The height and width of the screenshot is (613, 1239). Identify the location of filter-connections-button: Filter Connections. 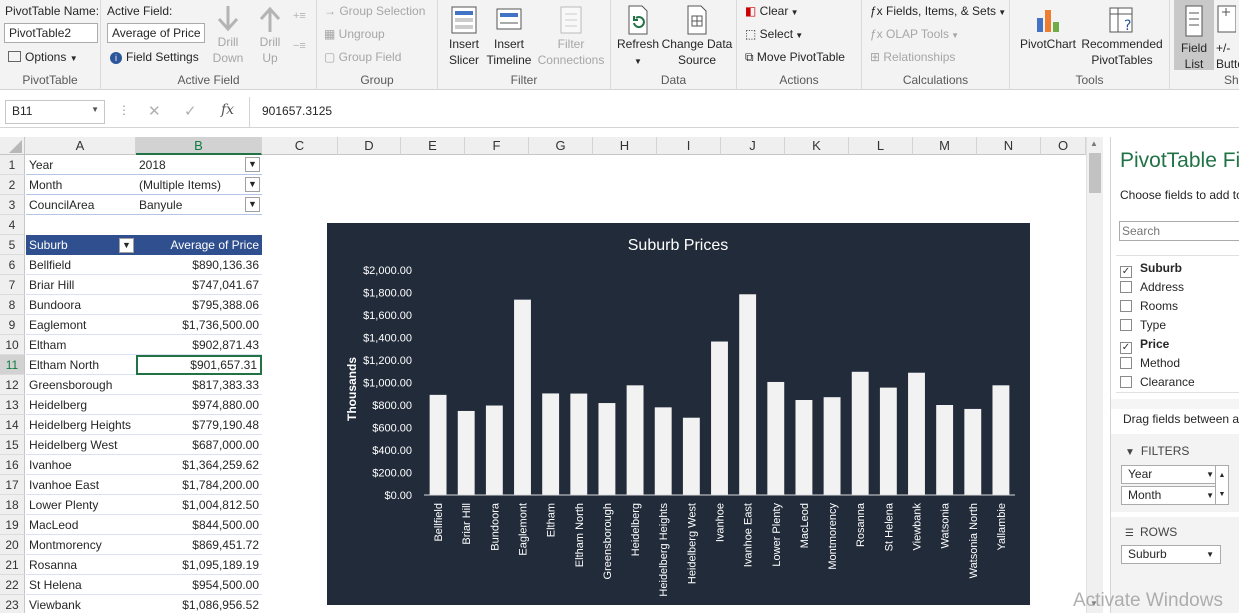
(571, 36).